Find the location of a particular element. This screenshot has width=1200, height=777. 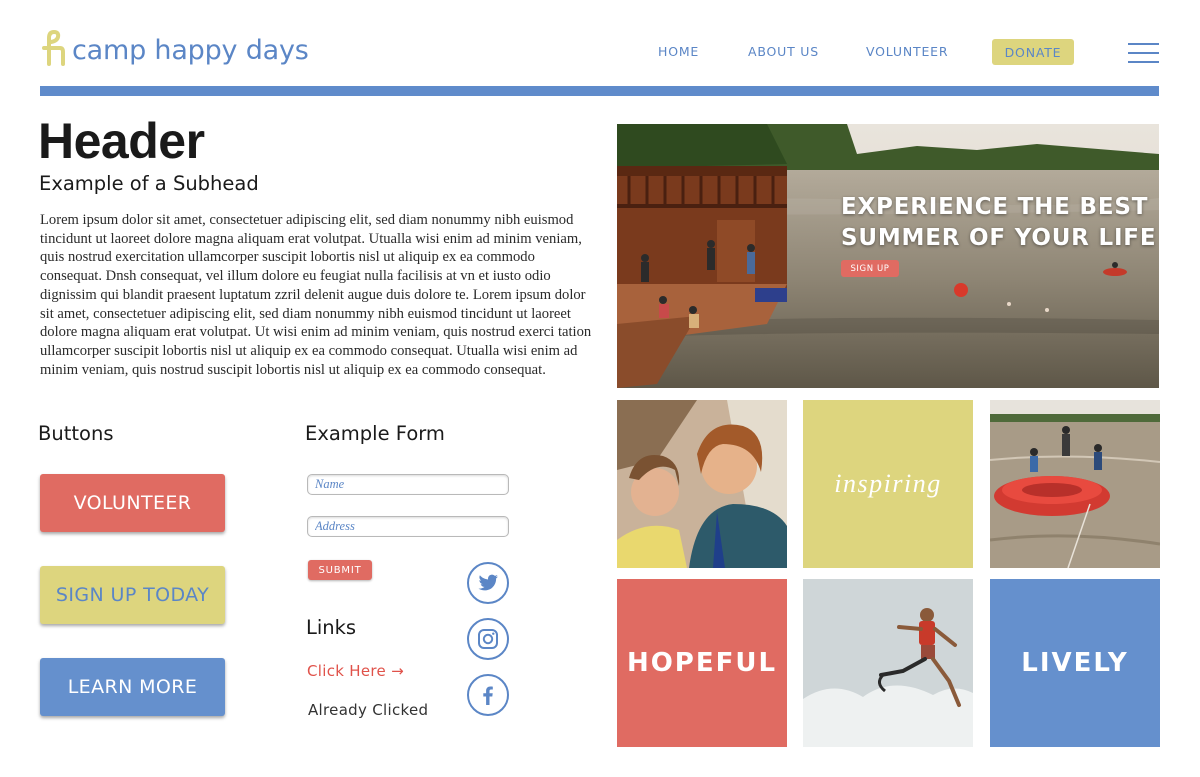

page-title: Header is located at coordinates (121, 141).